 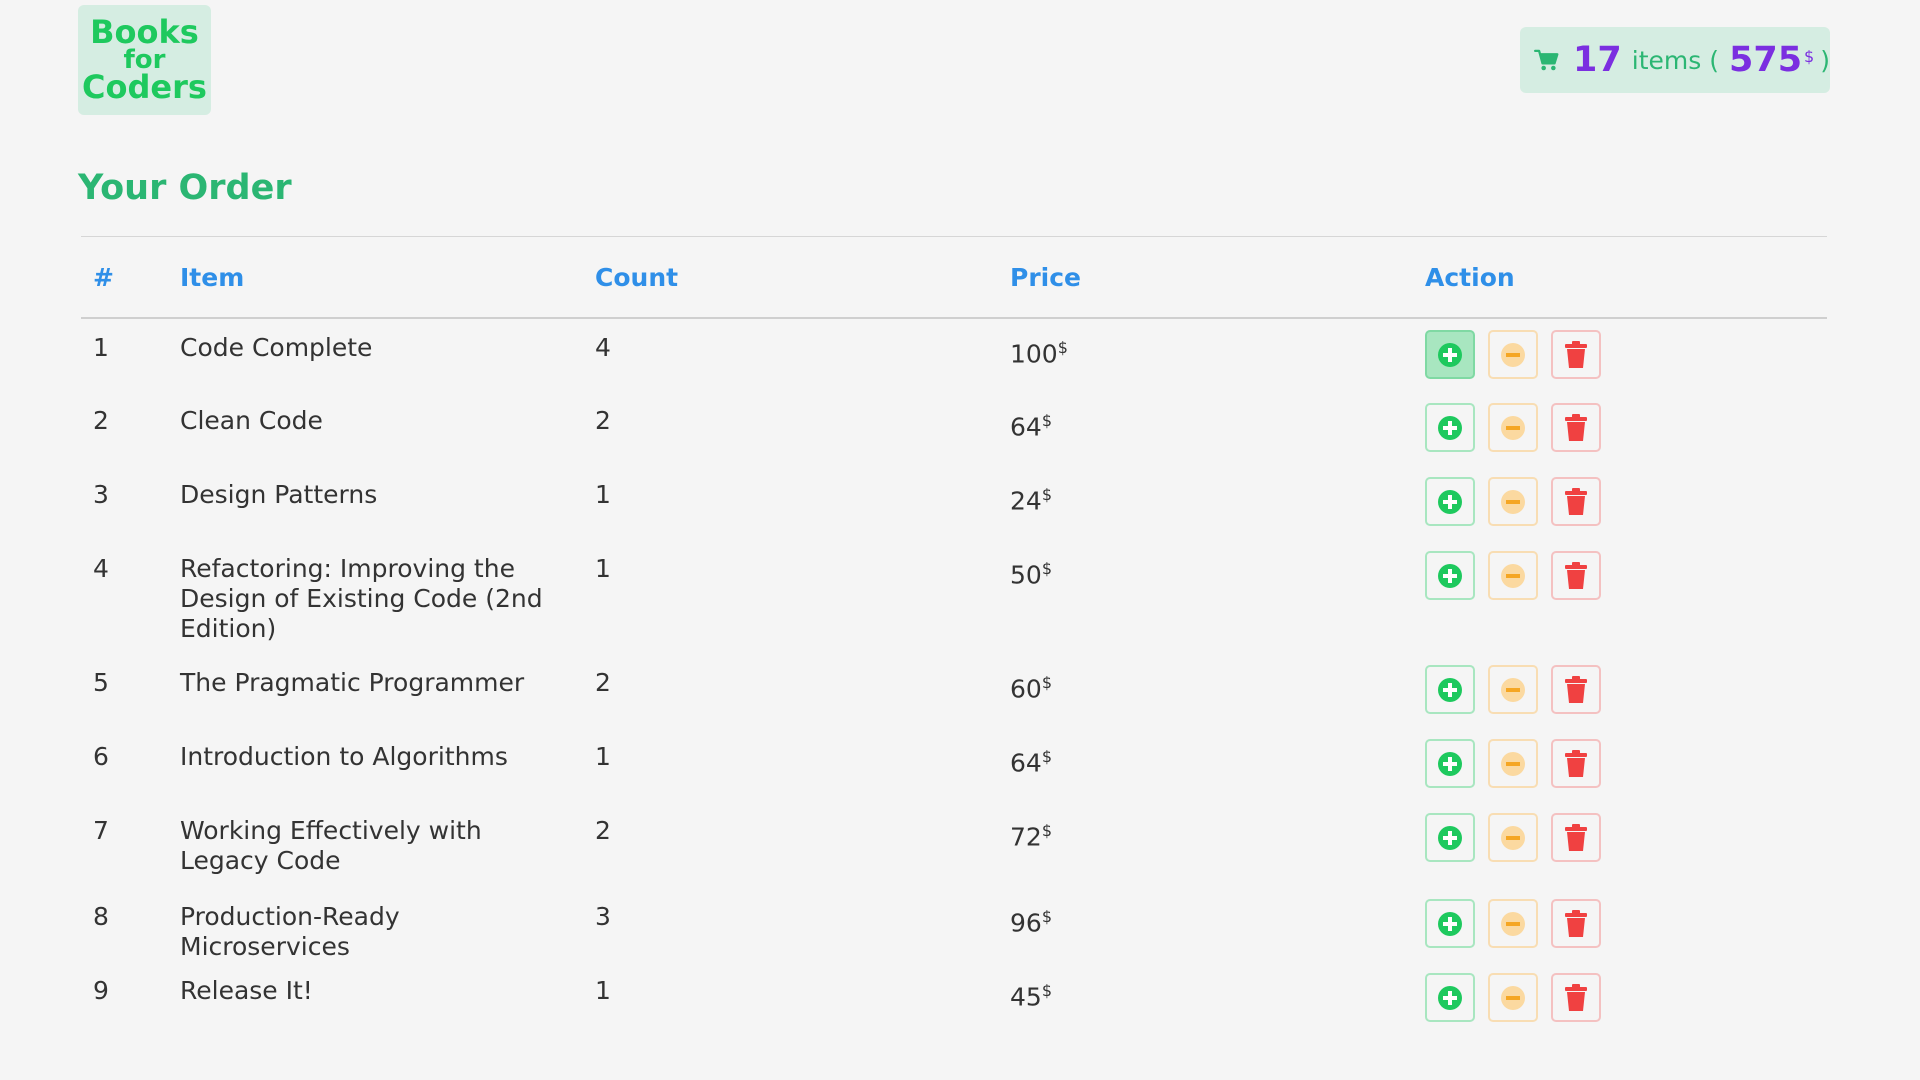 I want to click on row-num: 6, so click(x=101, y=756).